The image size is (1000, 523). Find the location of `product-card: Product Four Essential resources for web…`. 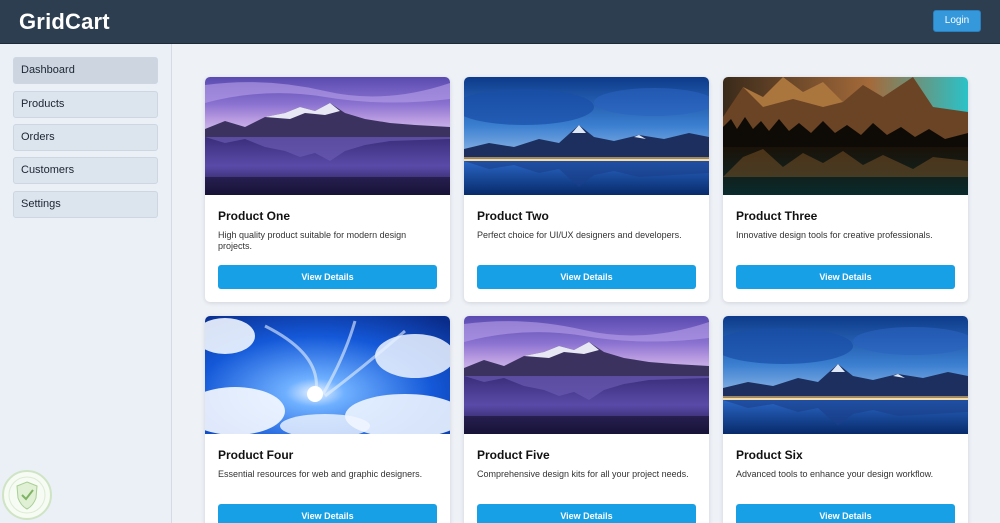

product-card: Product Four Essential resources for web… is located at coordinates (327, 419).